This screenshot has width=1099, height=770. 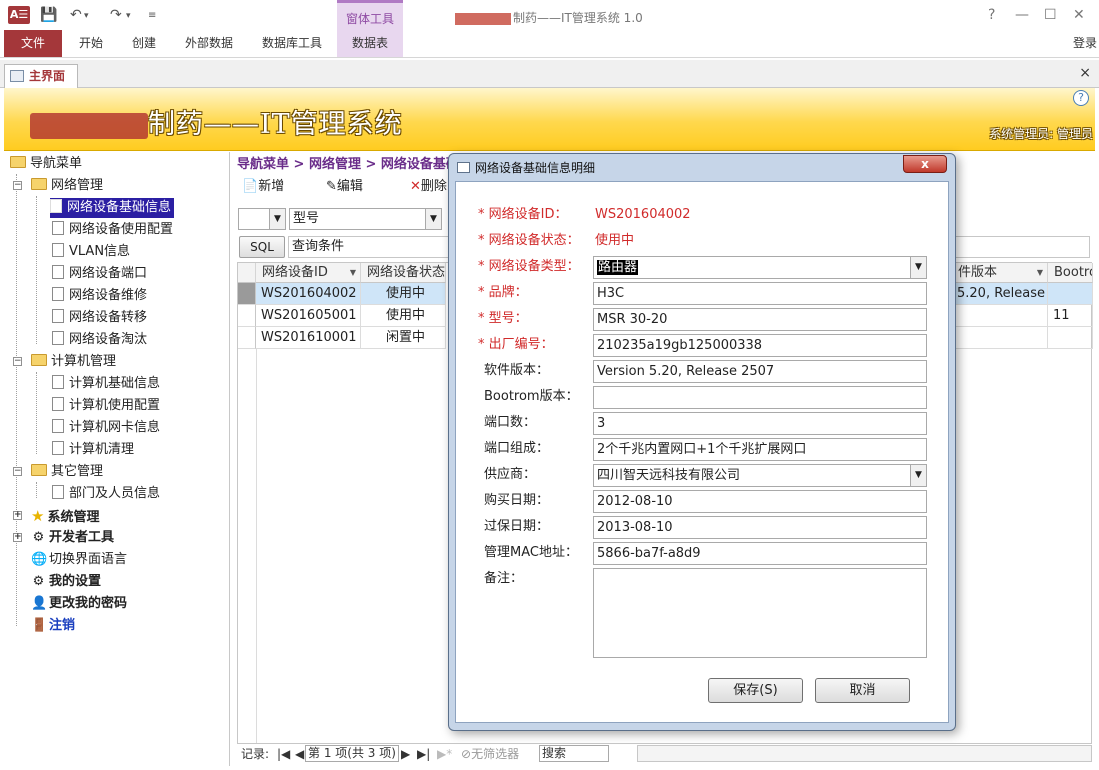 What do you see at coordinates (1000, 273) in the screenshot?
I see `column-header-software-version: 件版本 ▼` at bounding box center [1000, 273].